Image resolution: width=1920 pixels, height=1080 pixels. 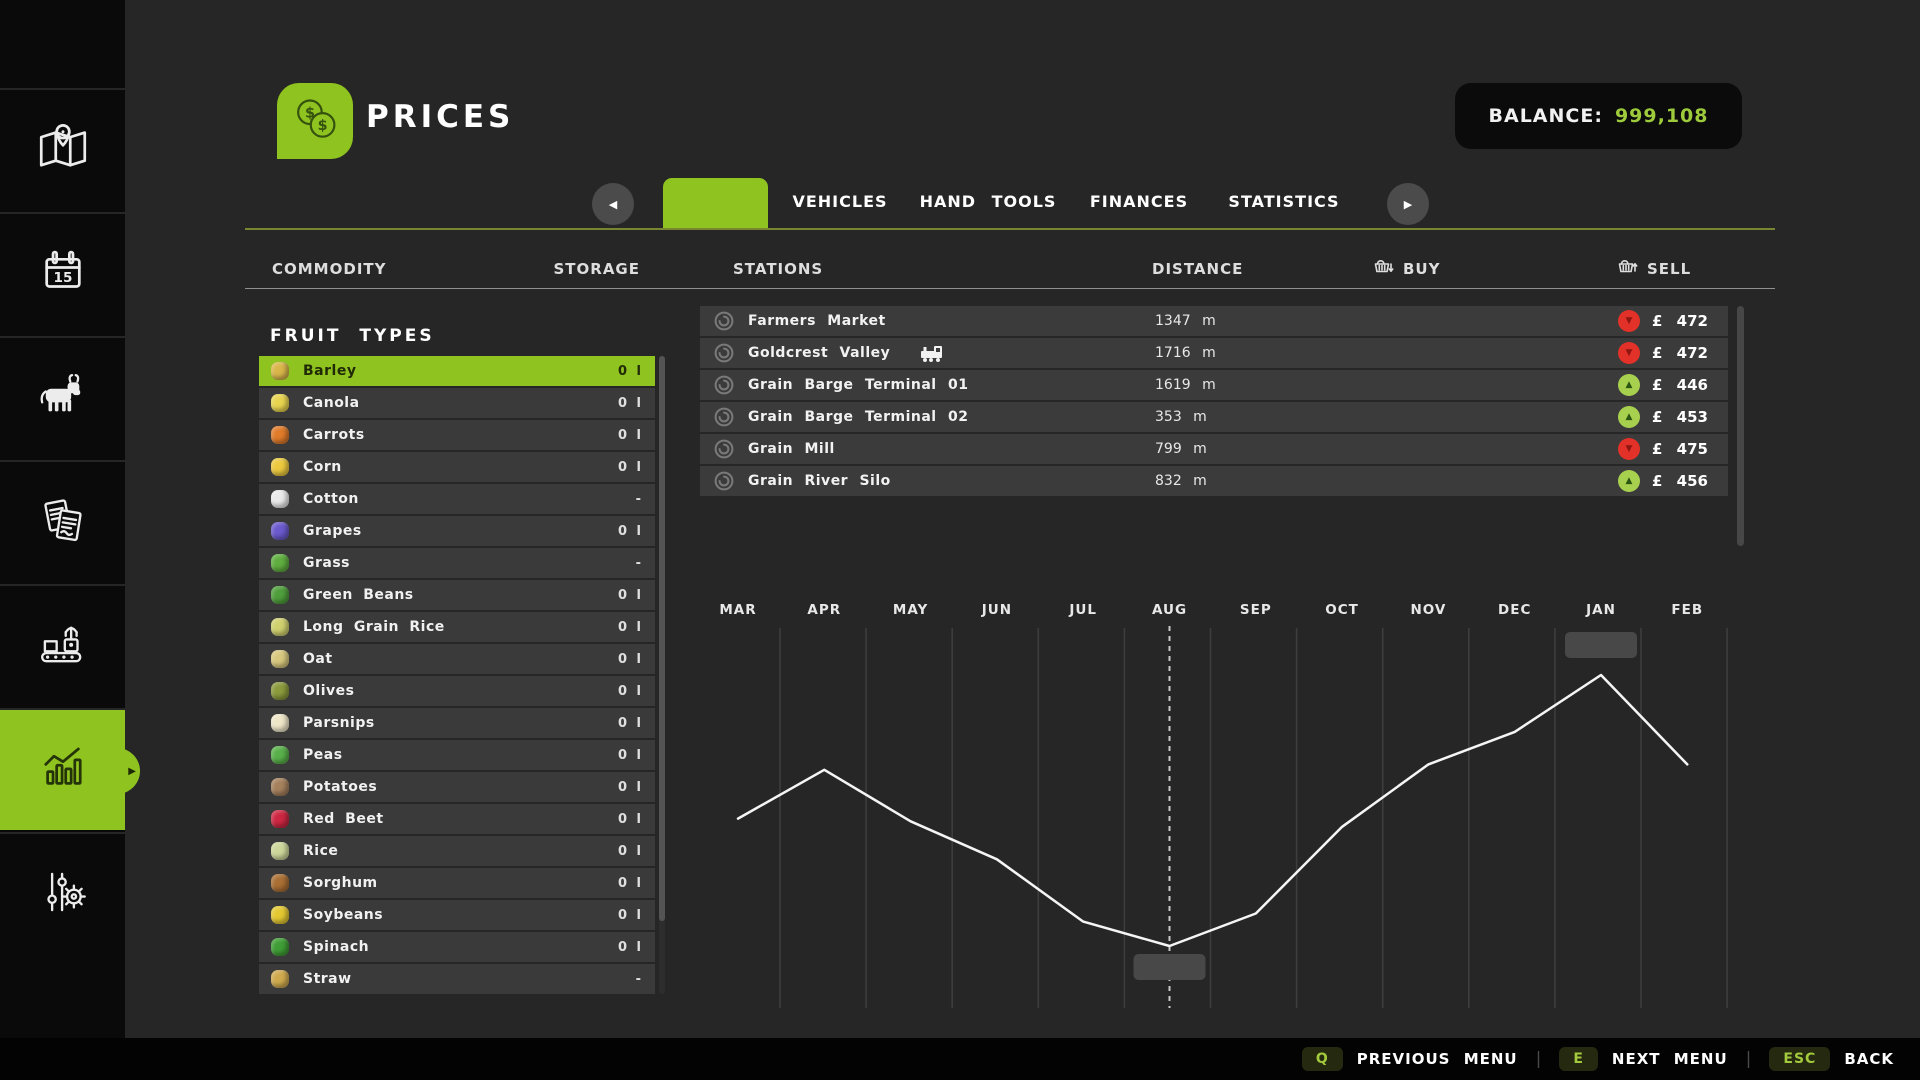 What do you see at coordinates (329, 269) in the screenshot?
I see `column-commodity: COMMODITY` at bounding box center [329, 269].